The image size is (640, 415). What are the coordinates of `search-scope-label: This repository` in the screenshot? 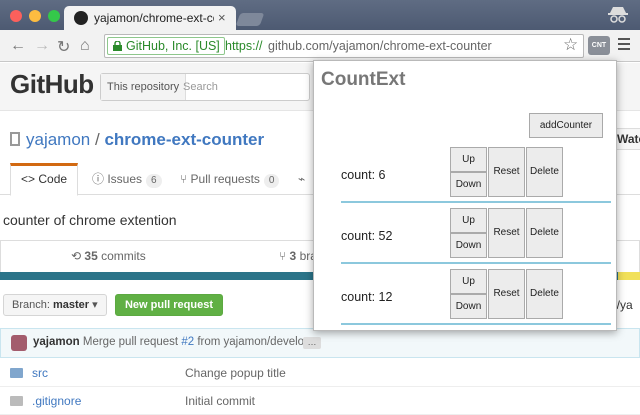 It's located at (144, 87).